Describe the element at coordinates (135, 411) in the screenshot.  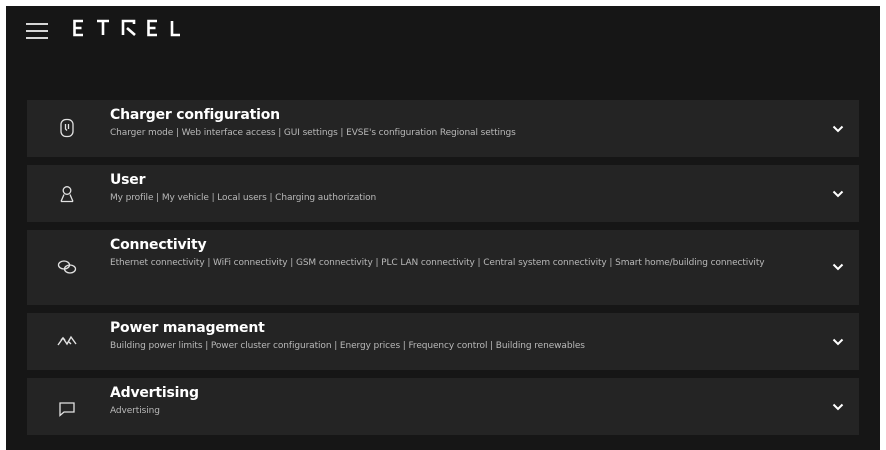
I see `section-subtitle: Advertising` at that location.